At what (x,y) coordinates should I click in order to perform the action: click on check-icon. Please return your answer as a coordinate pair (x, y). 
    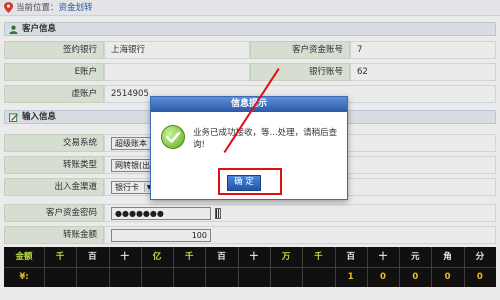
    Looking at the image, I should click on (173, 137).